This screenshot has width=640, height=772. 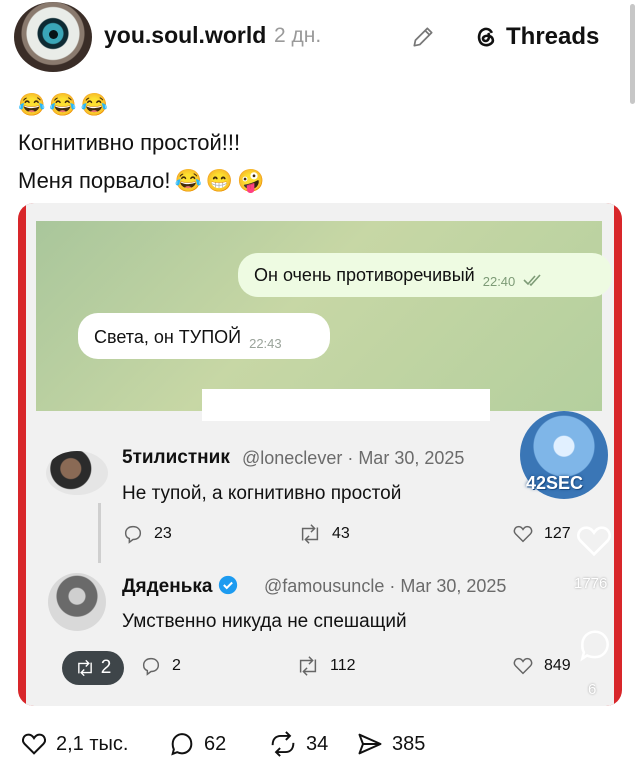 I want to click on scrollbar, so click(x=632, y=54).